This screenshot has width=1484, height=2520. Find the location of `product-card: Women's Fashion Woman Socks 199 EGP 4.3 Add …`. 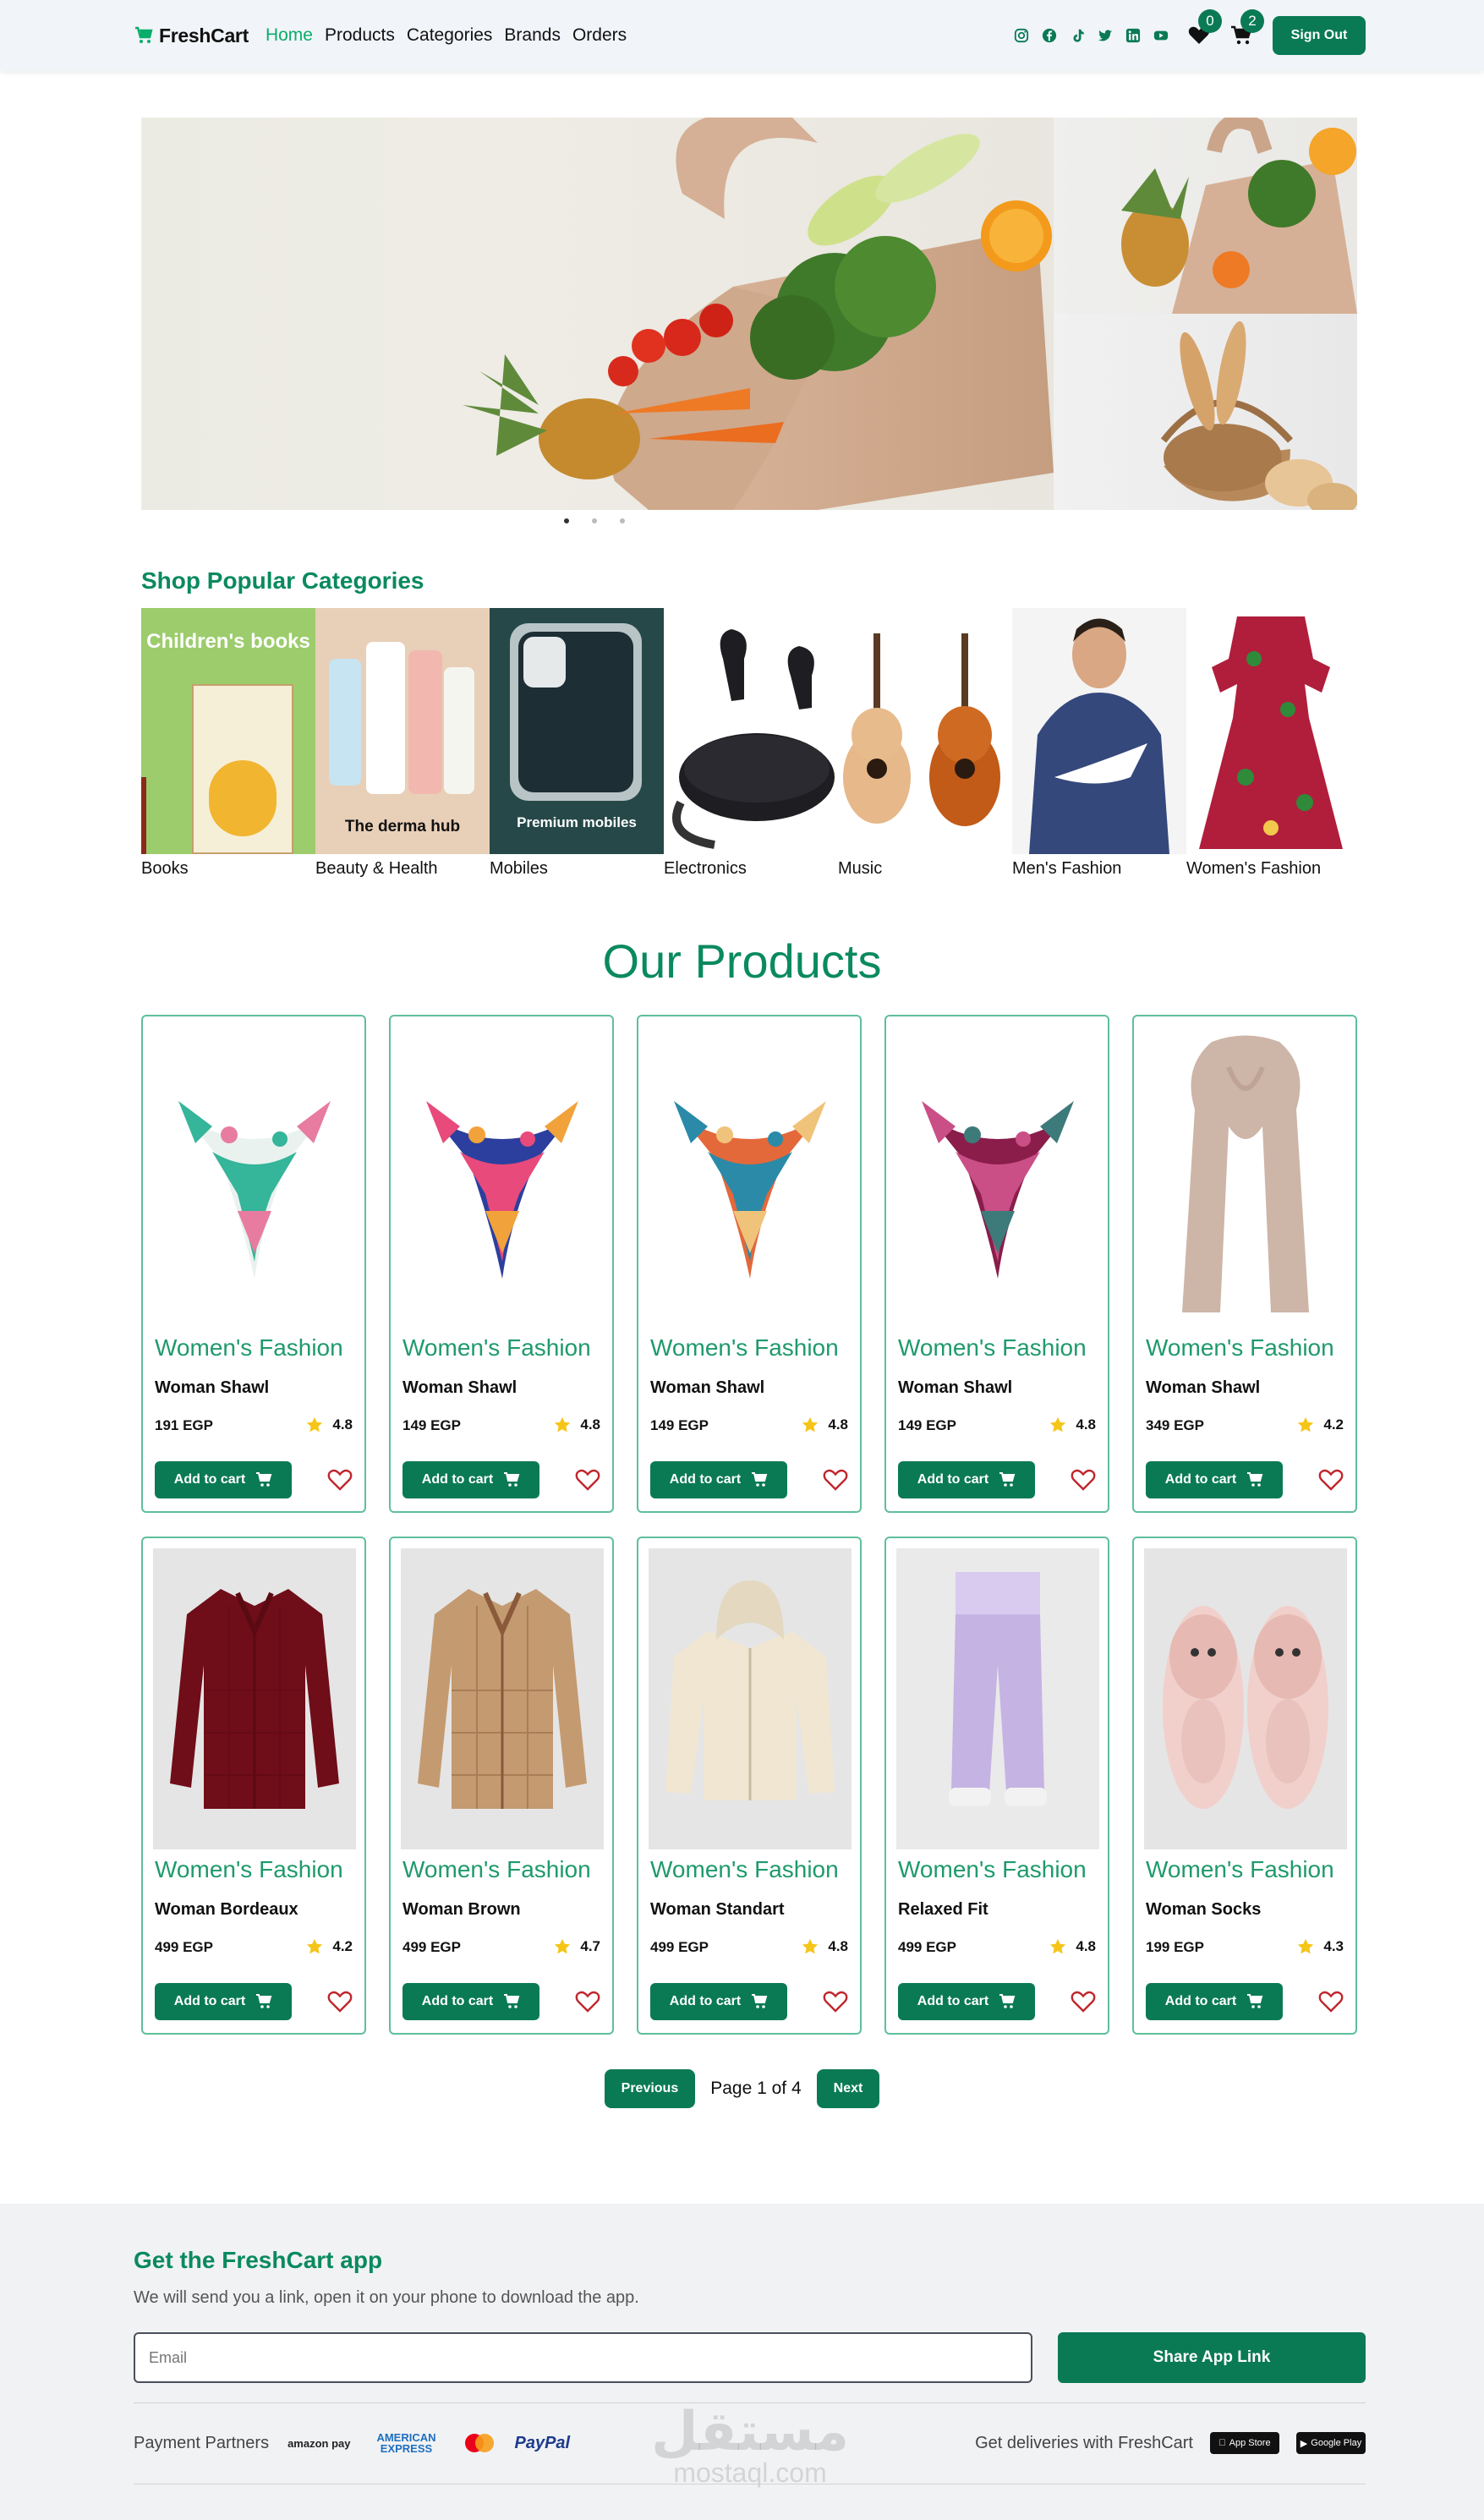

product-card: Women's Fashion Woman Socks 199 EGP 4.3 Add … is located at coordinates (1244, 1786).